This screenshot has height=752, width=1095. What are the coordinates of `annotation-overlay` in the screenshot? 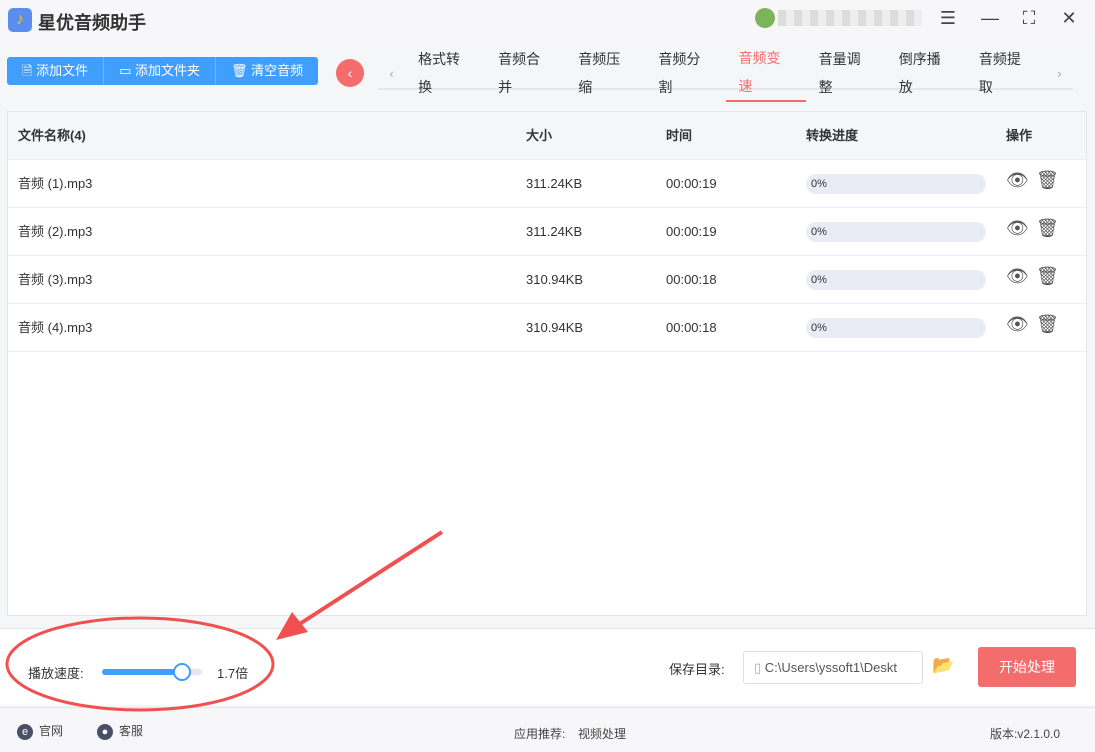 It's located at (224, 621).